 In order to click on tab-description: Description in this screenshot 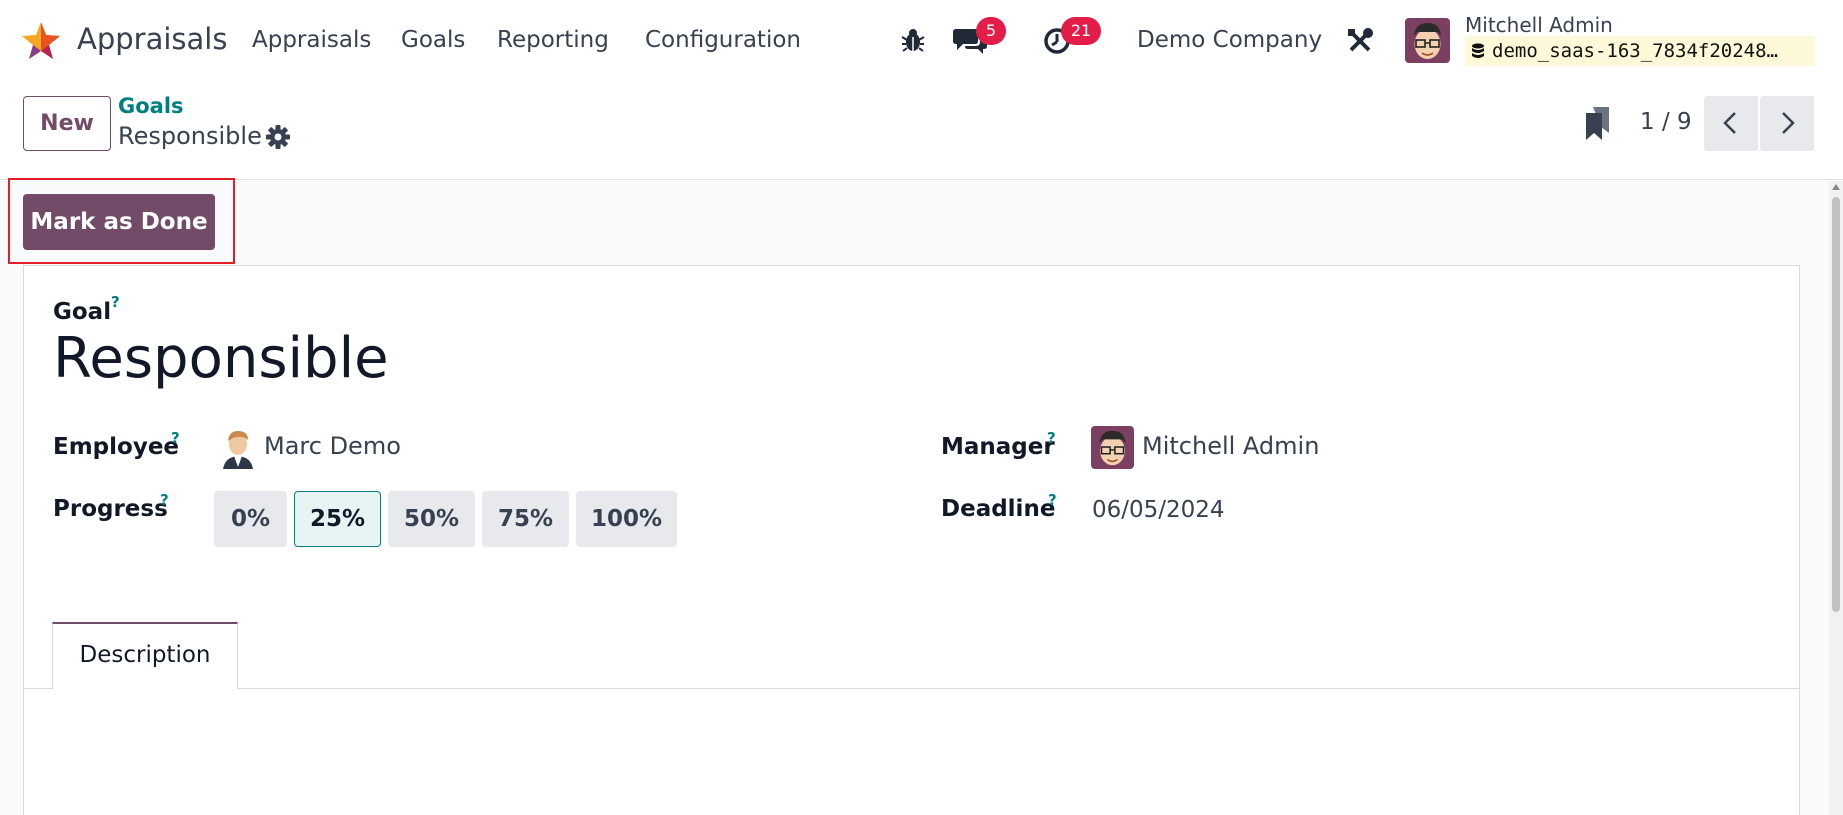, I will do `click(145, 655)`.